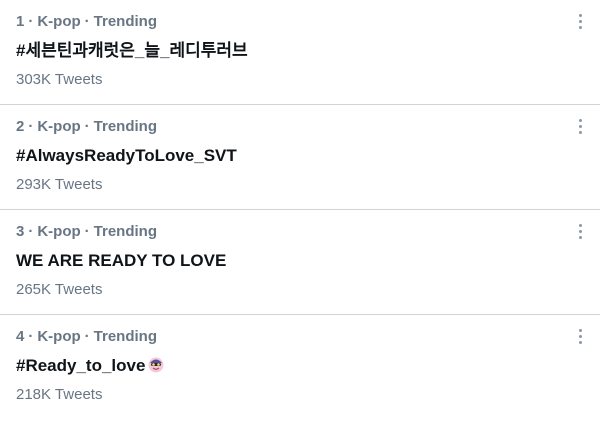 The height and width of the screenshot is (421, 600). Describe the element at coordinates (59, 394) in the screenshot. I see `trend-tweet-count: 218K Tweets` at that location.